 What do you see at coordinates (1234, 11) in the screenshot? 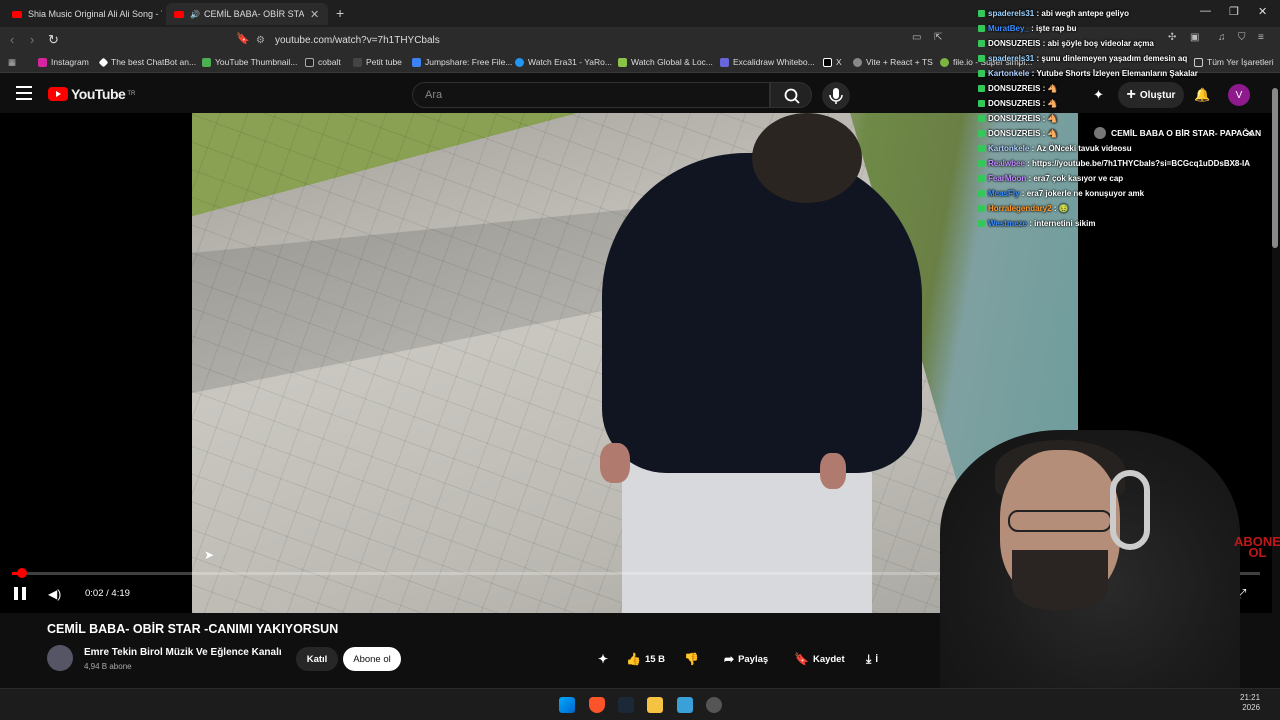
I see `restore-icon: ❐` at bounding box center [1234, 11].